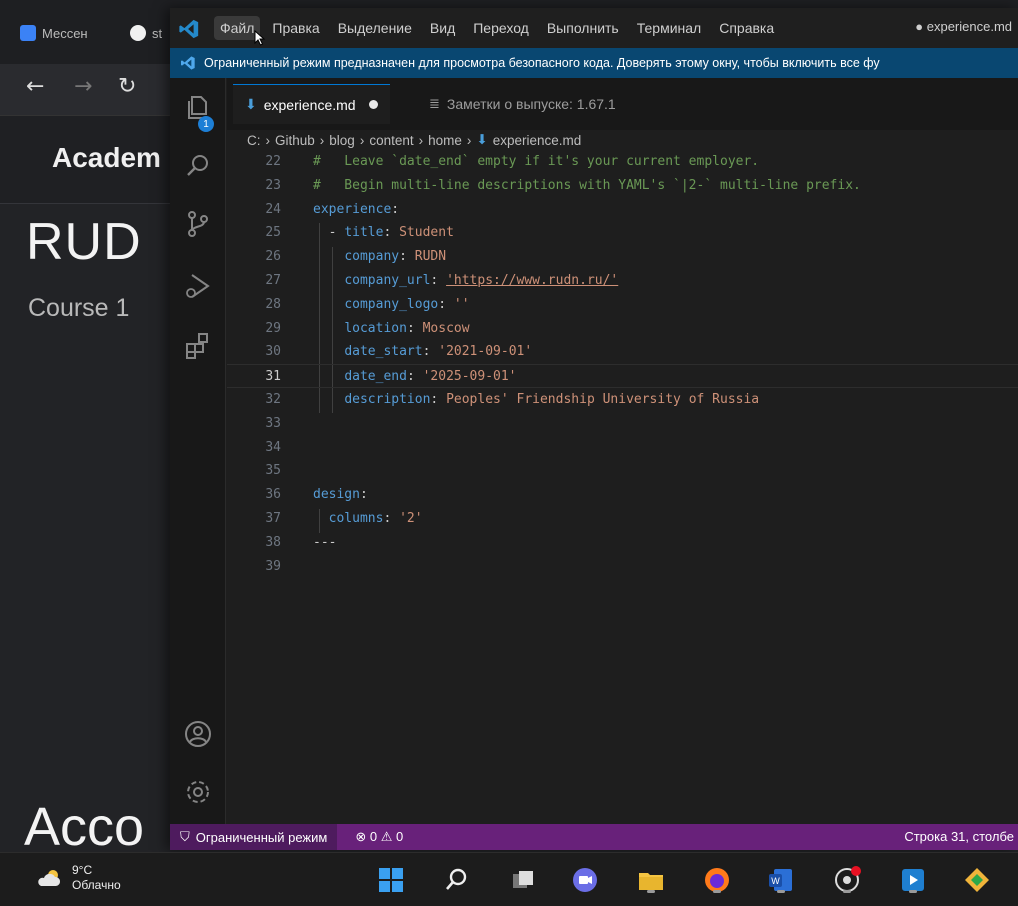  What do you see at coordinates (522, 104) in the screenshot?
I see `tab-release-notes: ≣ Заметки о выпуске: 1.67.1` at bounding box center [522, 104].